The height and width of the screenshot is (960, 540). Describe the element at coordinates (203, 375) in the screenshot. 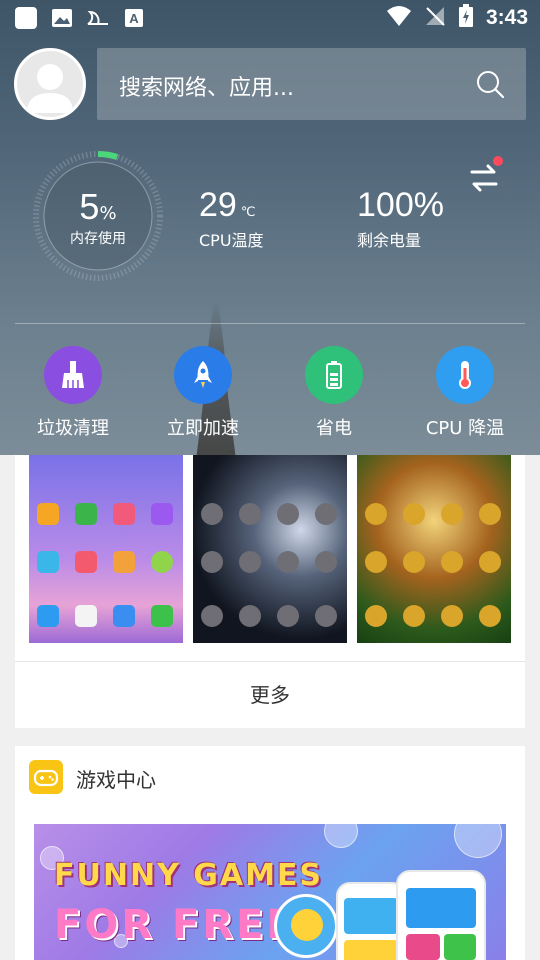

I see `rocket-icon` at that location.